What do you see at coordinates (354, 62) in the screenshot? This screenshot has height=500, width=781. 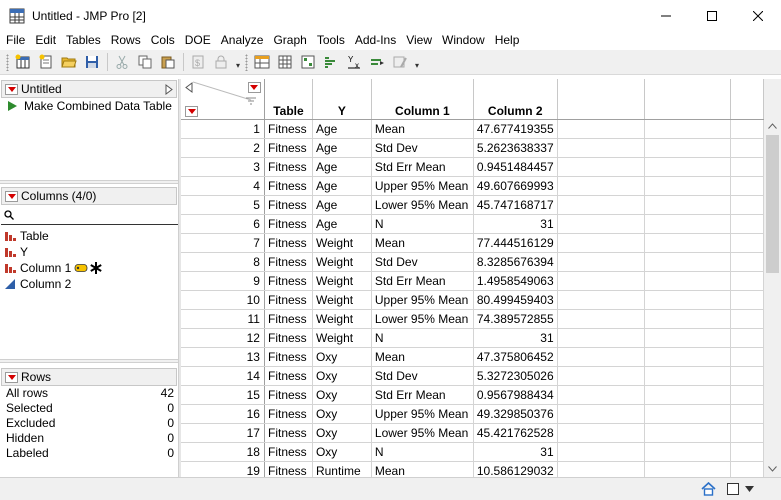 I see `fit-y-by-x-button: Yx` at bounding box center [354, 62].